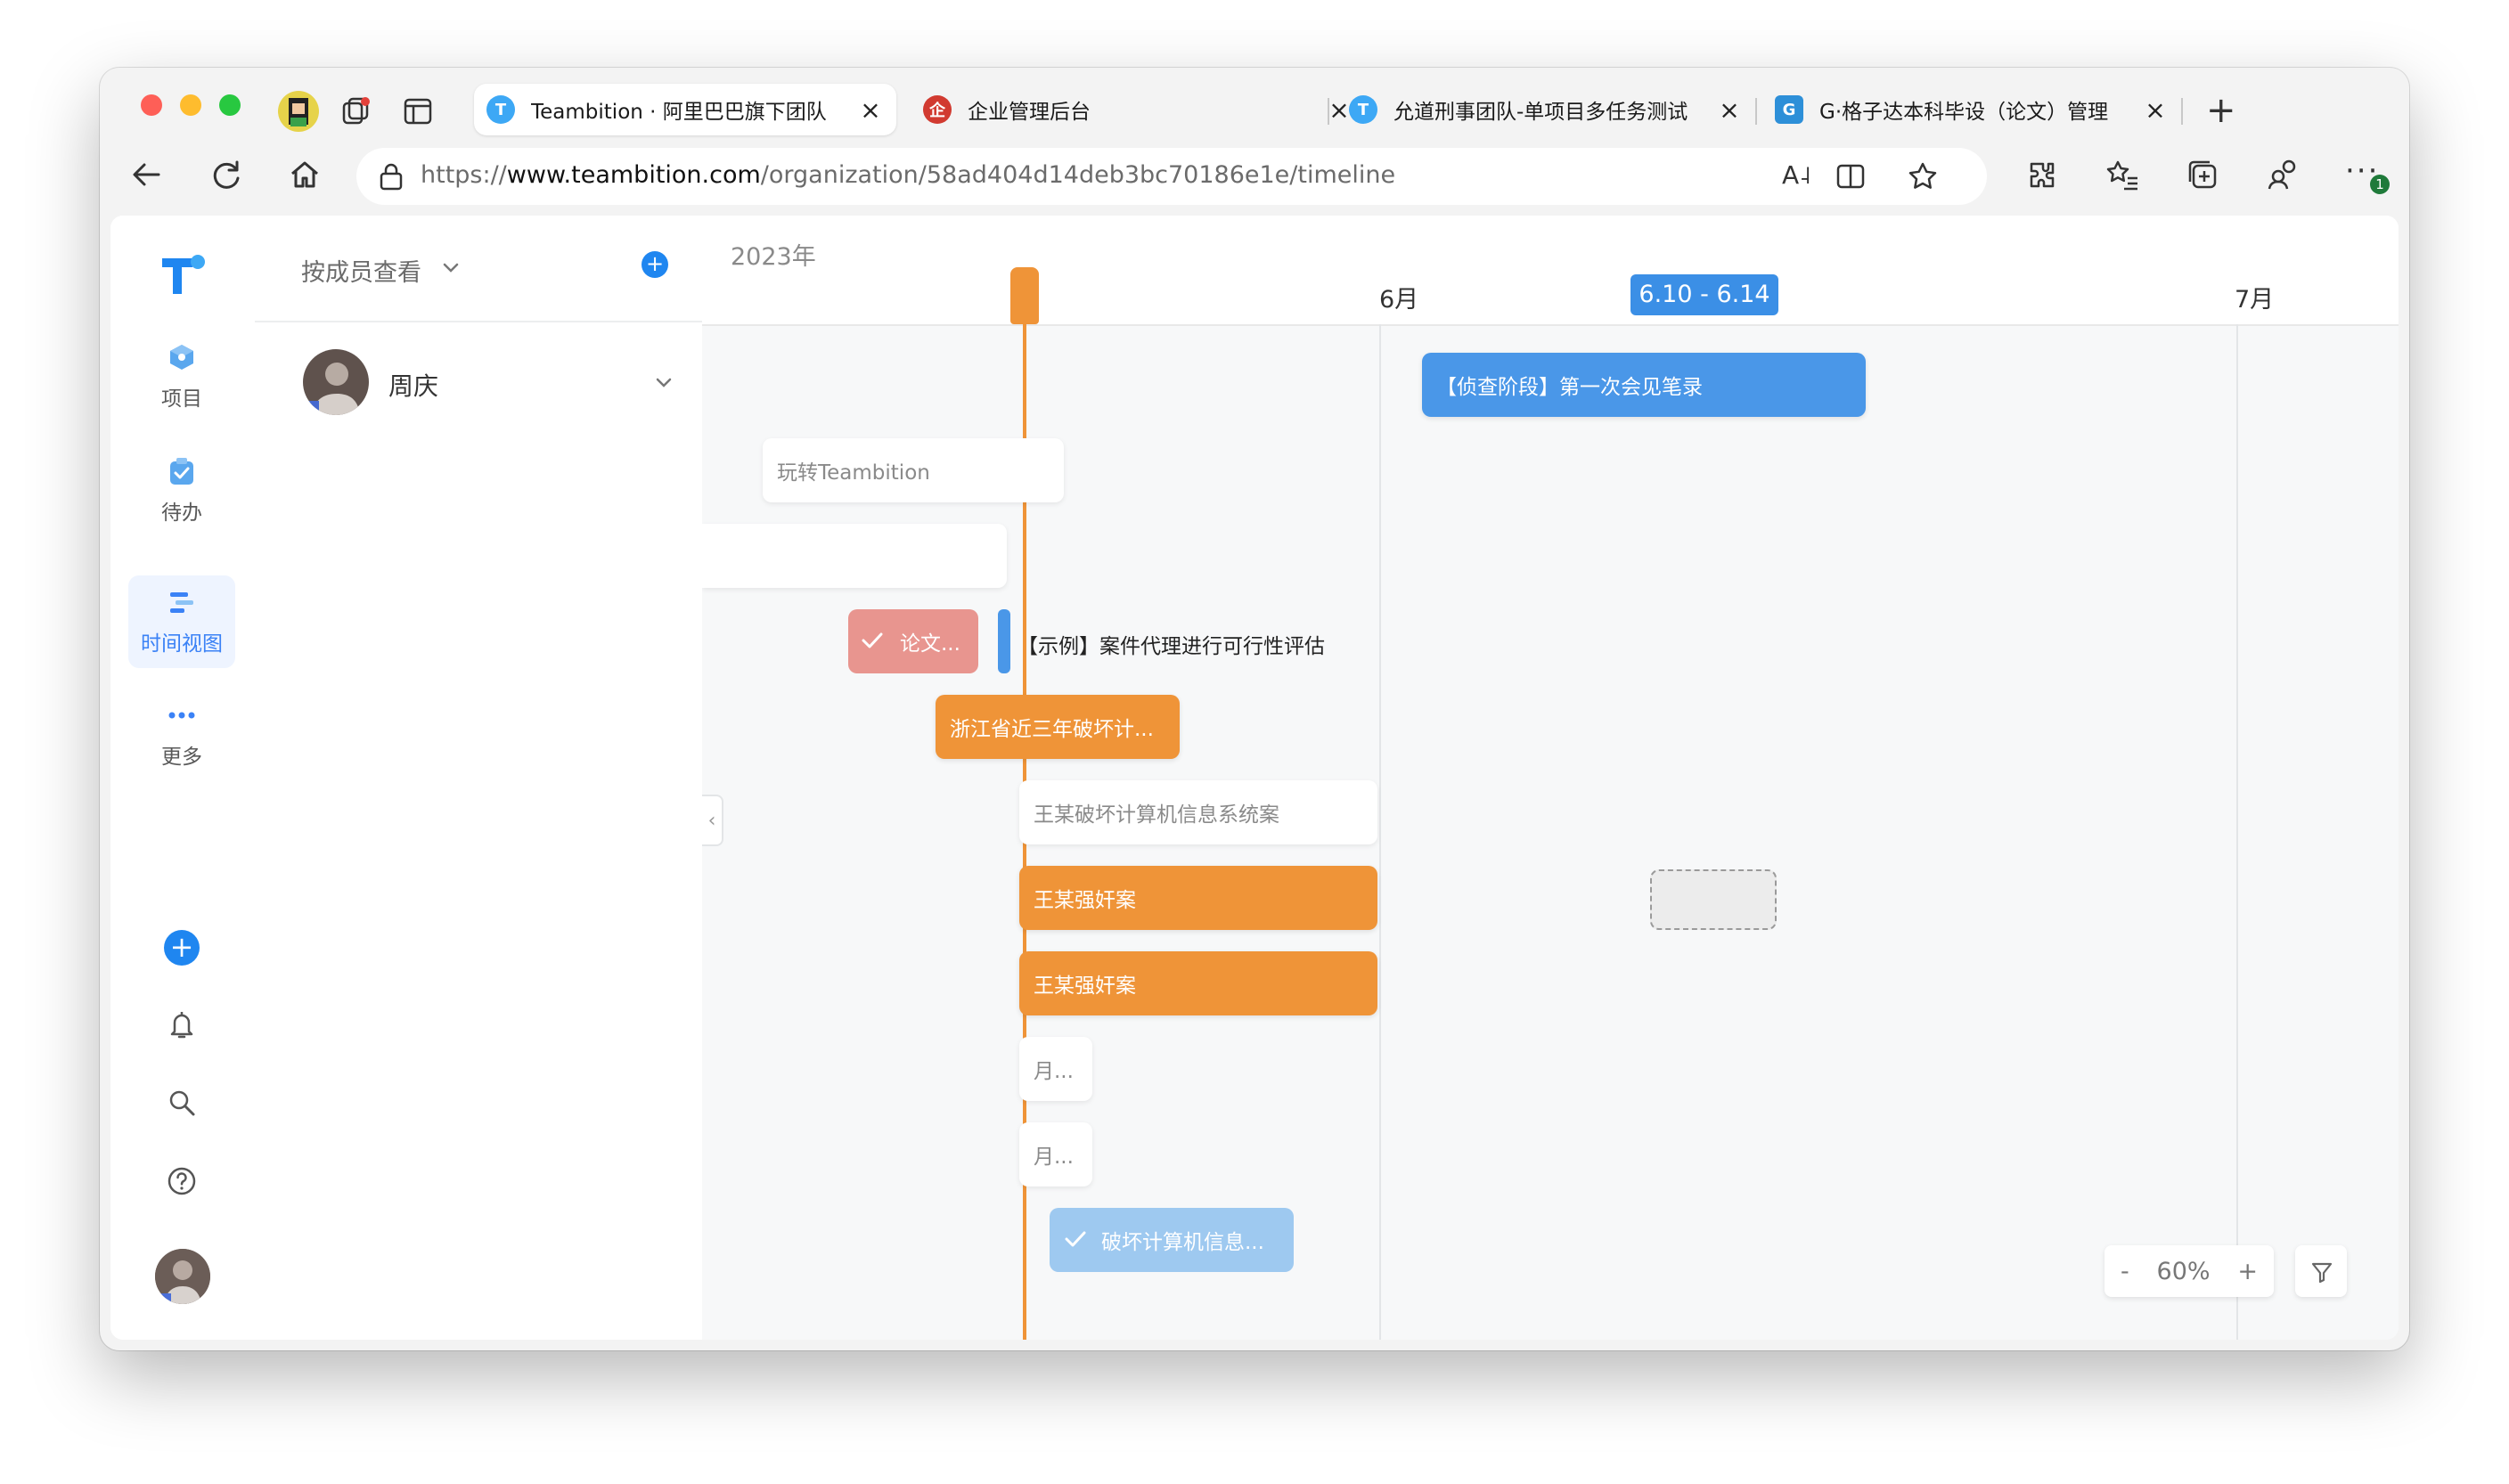 The width and height of the screenshot is (2509, 1484). Describe the element at coordinates (1923, 178) in the screenshot. I see `favorite-star-icon` at that location.